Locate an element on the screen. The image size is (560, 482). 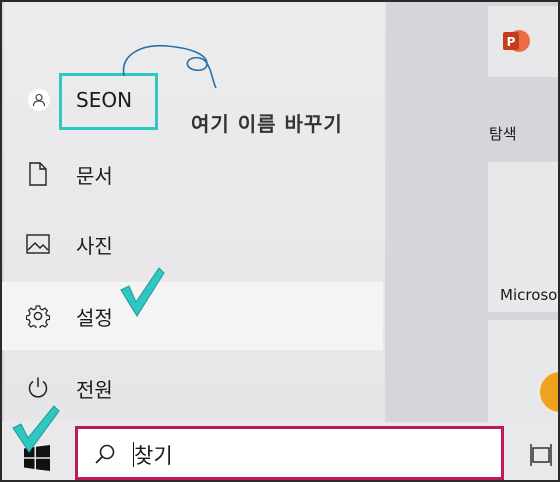
pictures-icon is located at coordinates (38, 244).